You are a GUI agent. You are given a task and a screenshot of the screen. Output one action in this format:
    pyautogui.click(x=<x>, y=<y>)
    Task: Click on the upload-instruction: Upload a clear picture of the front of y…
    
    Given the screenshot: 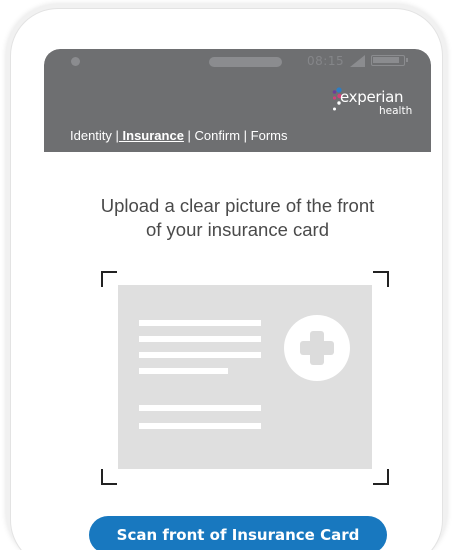 What is the action you would take?
    pyautogui.click(x=237, y=218)
    